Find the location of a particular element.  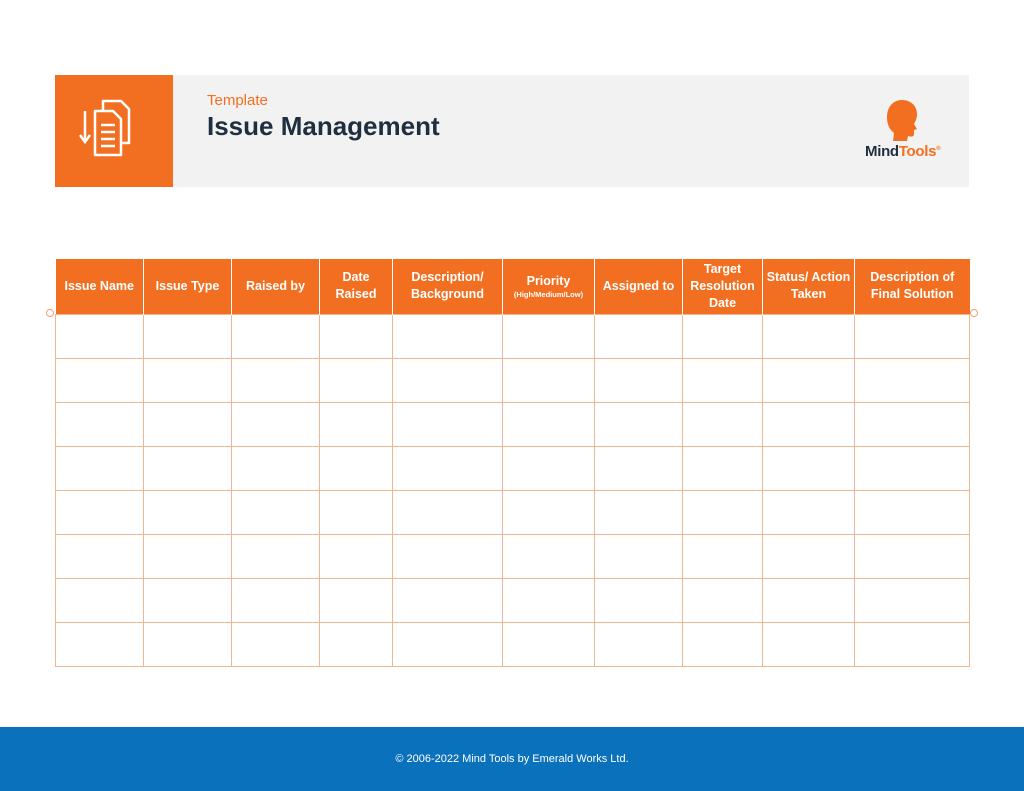

template-icon-box is located at coordinates (114, 131).